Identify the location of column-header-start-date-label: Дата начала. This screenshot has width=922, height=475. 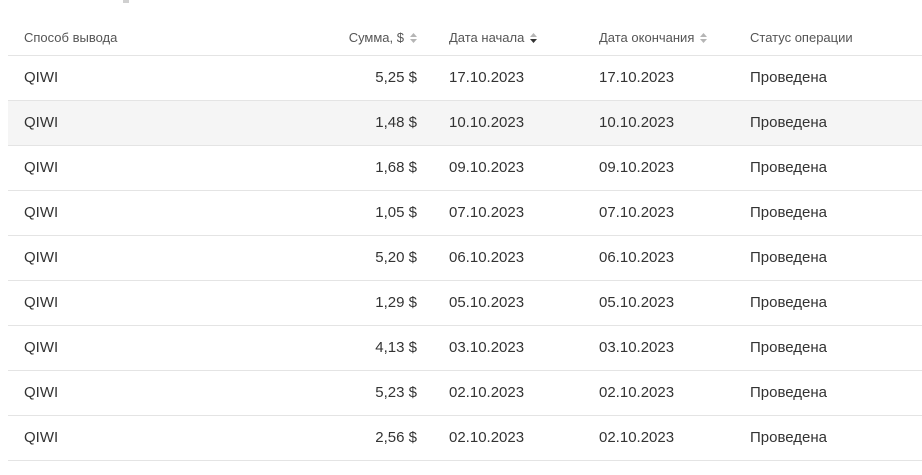
(487, 37).